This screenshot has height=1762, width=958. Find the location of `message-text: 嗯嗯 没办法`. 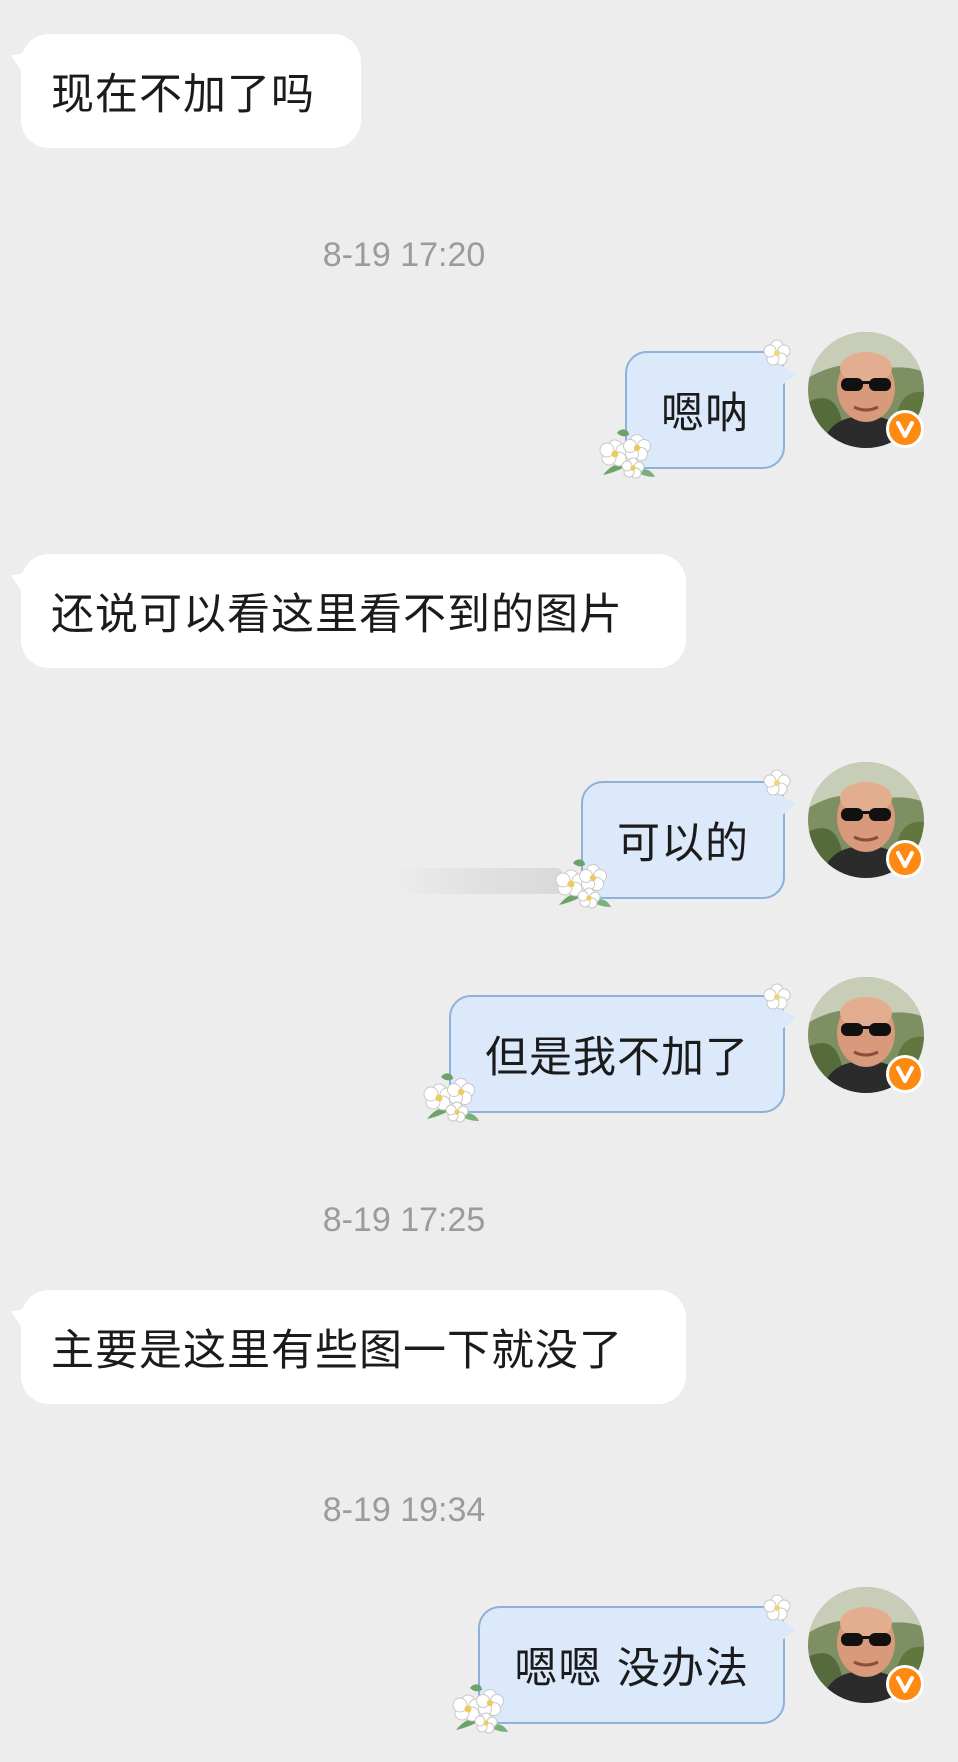

message-text: 嗯嗯 没办法 is located at coordinates (631, 1669).